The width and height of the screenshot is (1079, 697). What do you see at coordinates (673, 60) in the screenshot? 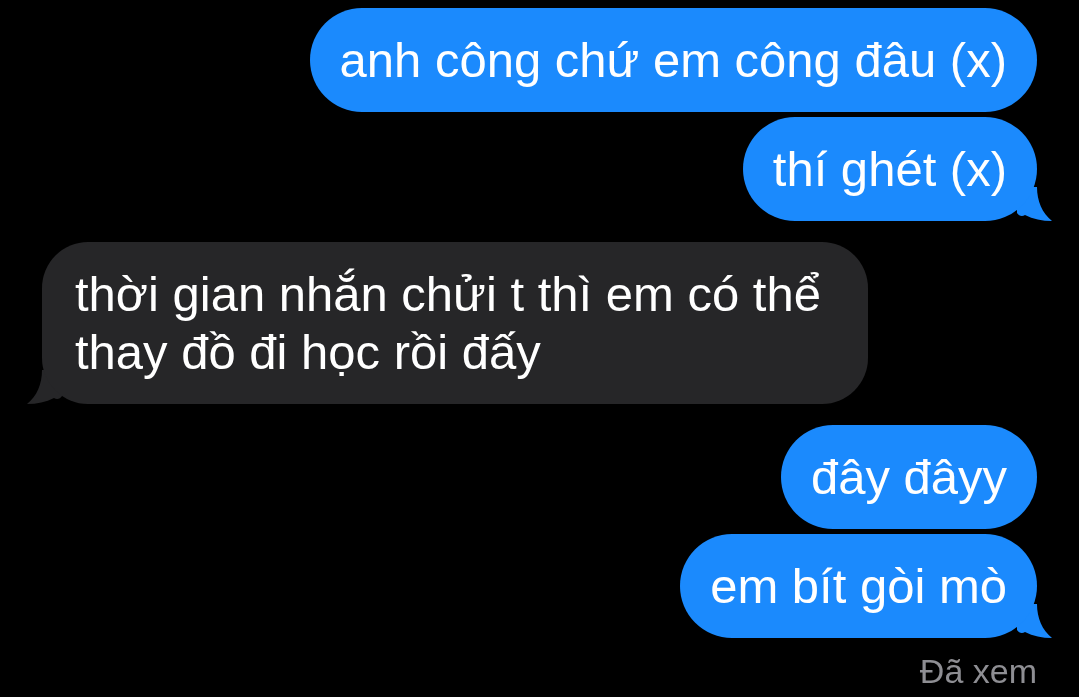
I see `message-bubble: anh công chứ em công đâu (x)` at bounding box center [673, 60].